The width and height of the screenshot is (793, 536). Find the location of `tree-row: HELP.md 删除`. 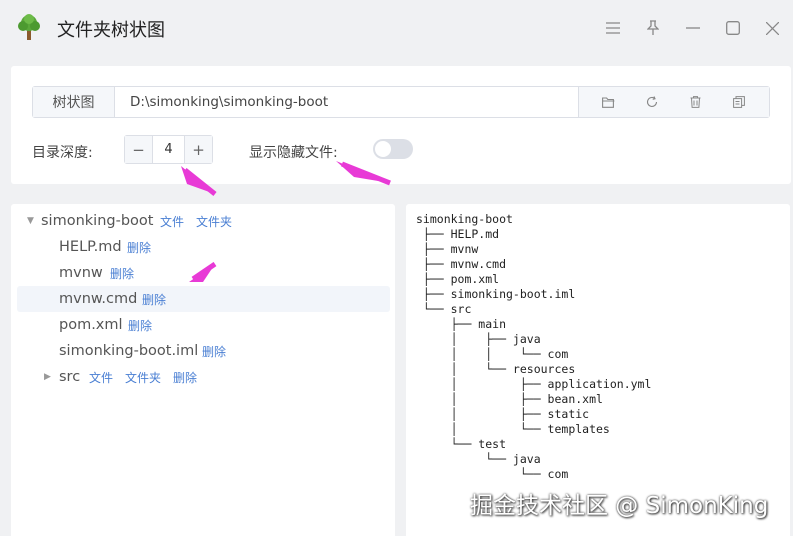

tree-row: HELP.md 删除 is located at coordinates (203, 247).